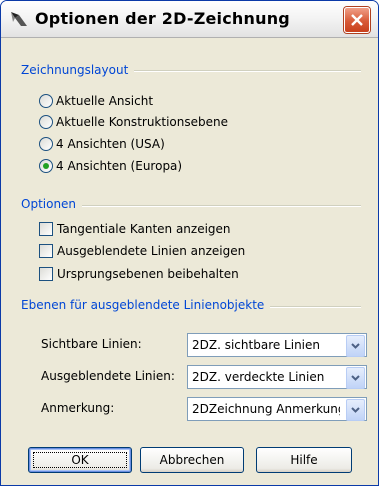 The width and height of the screenshot is (379, 486). I want to click on radio-label: 4 Ansichten (USA), so click(110, 144).